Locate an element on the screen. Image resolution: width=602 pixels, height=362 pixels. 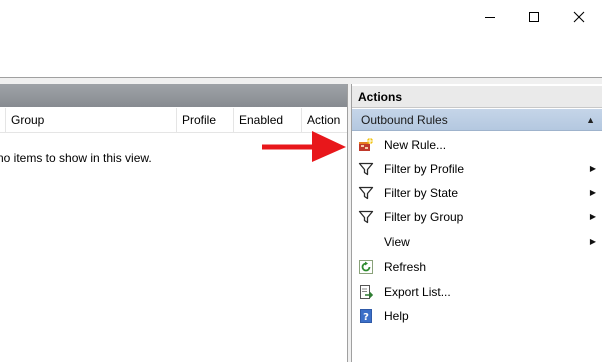
action-label: Help is located at coordinates (396, 316).